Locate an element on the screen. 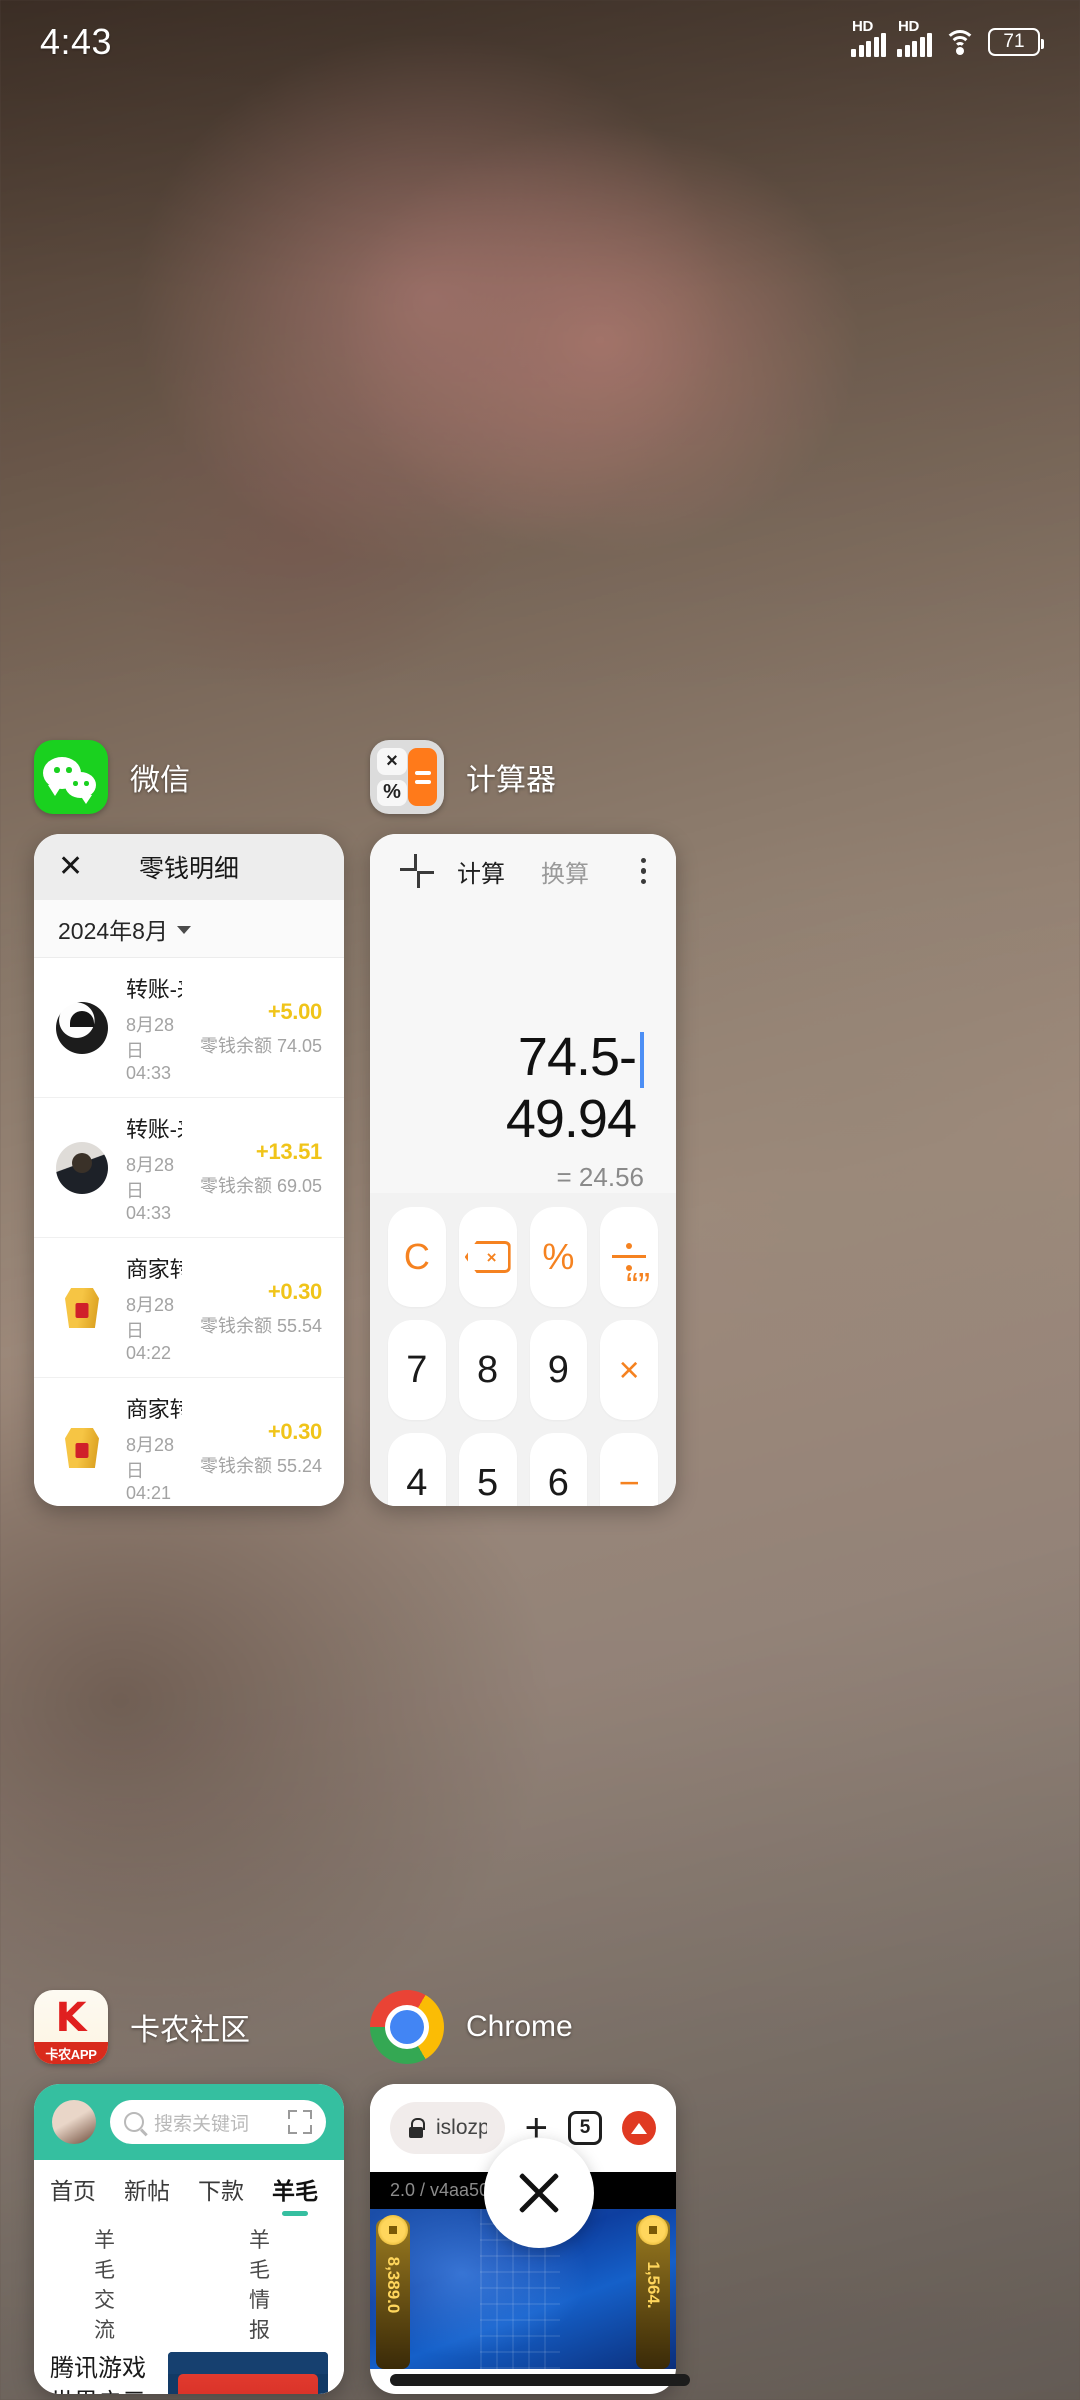 This screenshot has width=1080, height=2400. app-header-kanong: K 卡农APP 卡农社区 is located at coordinates (189, 2027).